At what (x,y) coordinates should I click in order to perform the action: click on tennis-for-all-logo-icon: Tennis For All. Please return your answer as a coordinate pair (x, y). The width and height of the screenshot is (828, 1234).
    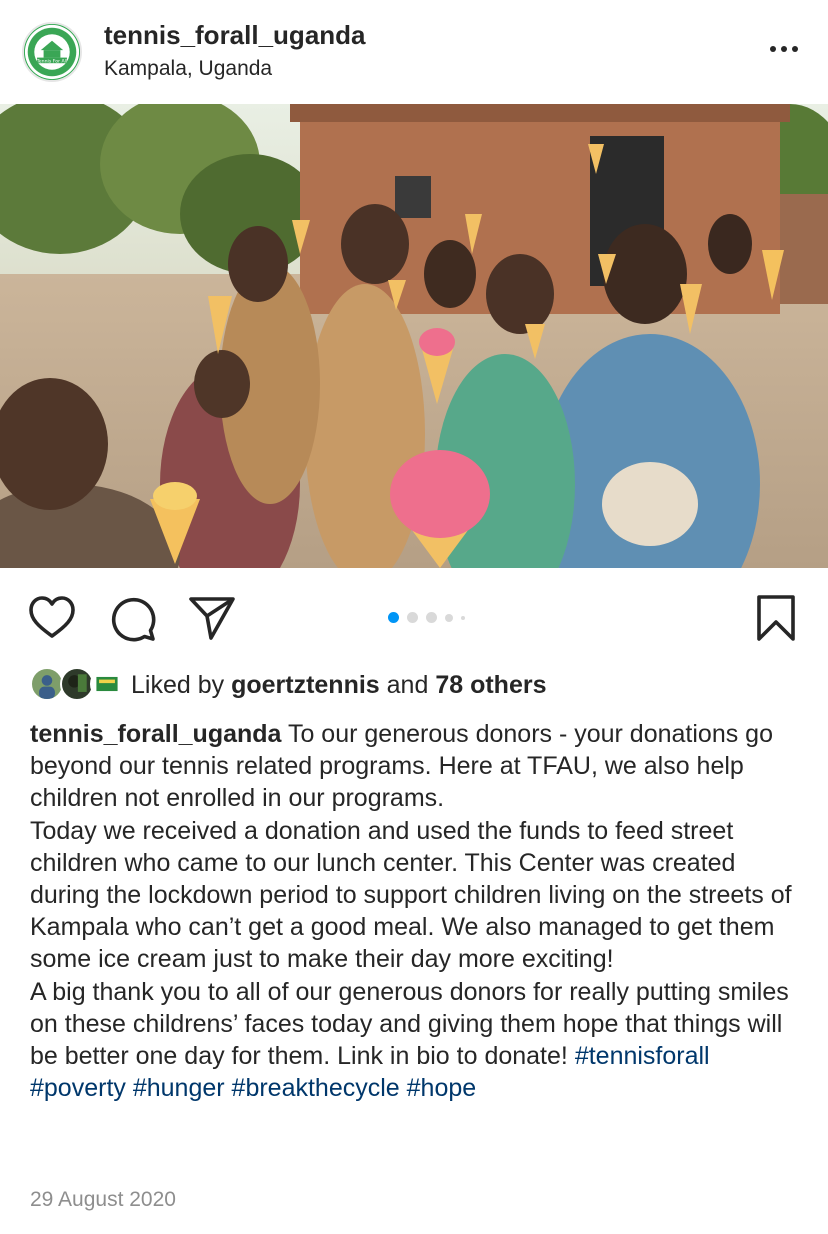
    Looking at the image, I should click on (52, 52).